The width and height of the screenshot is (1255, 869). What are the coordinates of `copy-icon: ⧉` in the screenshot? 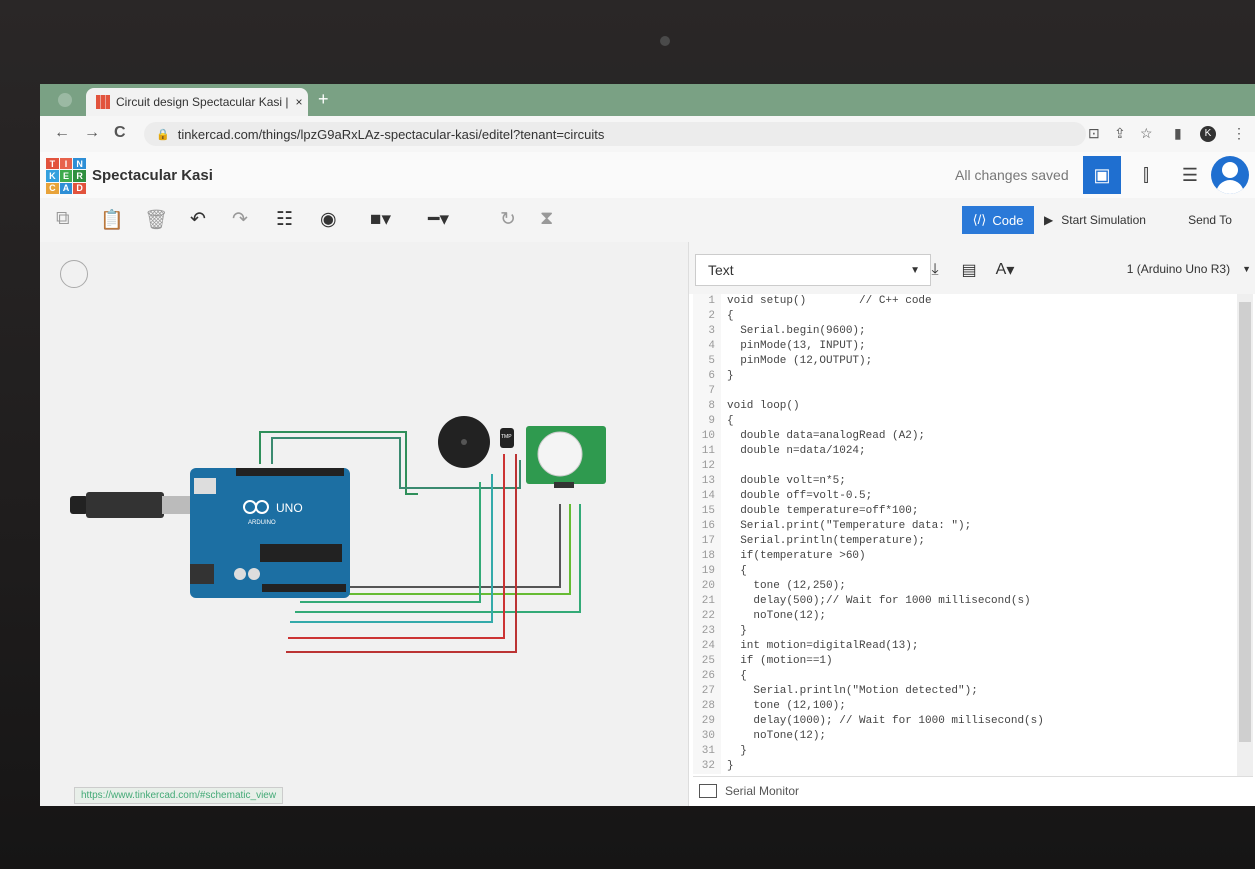 It's located at (63, 219).